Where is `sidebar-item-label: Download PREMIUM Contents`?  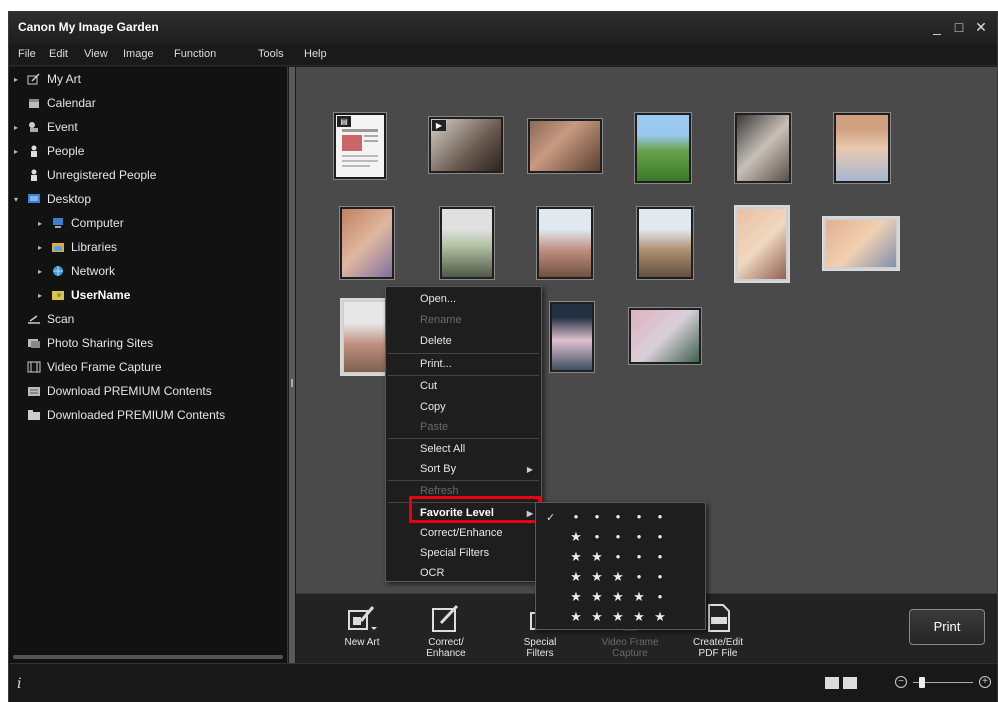 sidebar-item-label: Download PREMIUM Contents is located at coordinates (129, 391).